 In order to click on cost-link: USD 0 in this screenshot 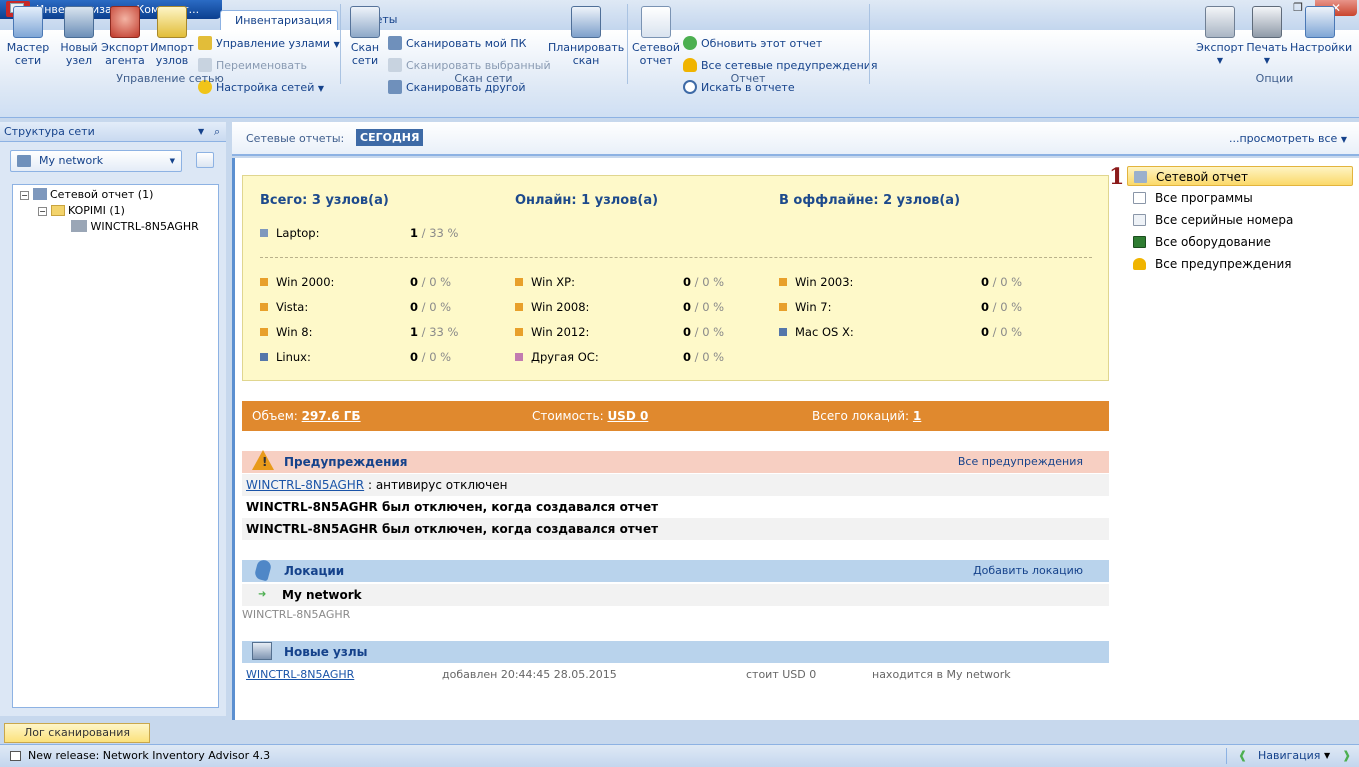, I will do `click(627, 416)`.